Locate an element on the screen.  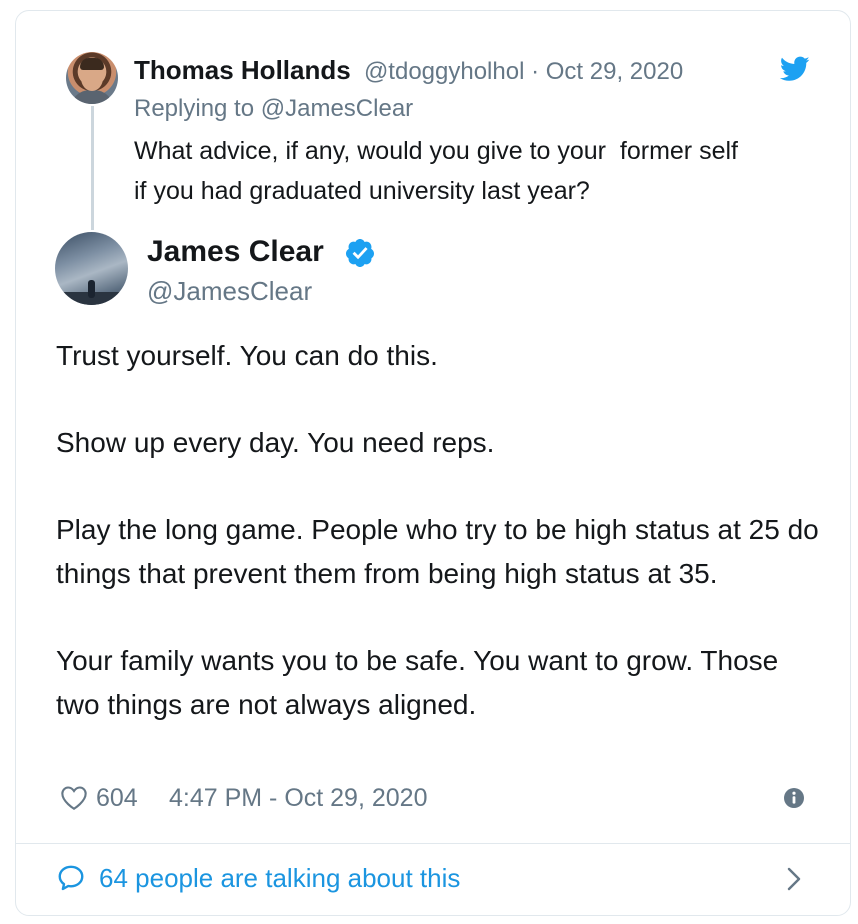
parent-author-avatar is located at coordinates (92, 78).